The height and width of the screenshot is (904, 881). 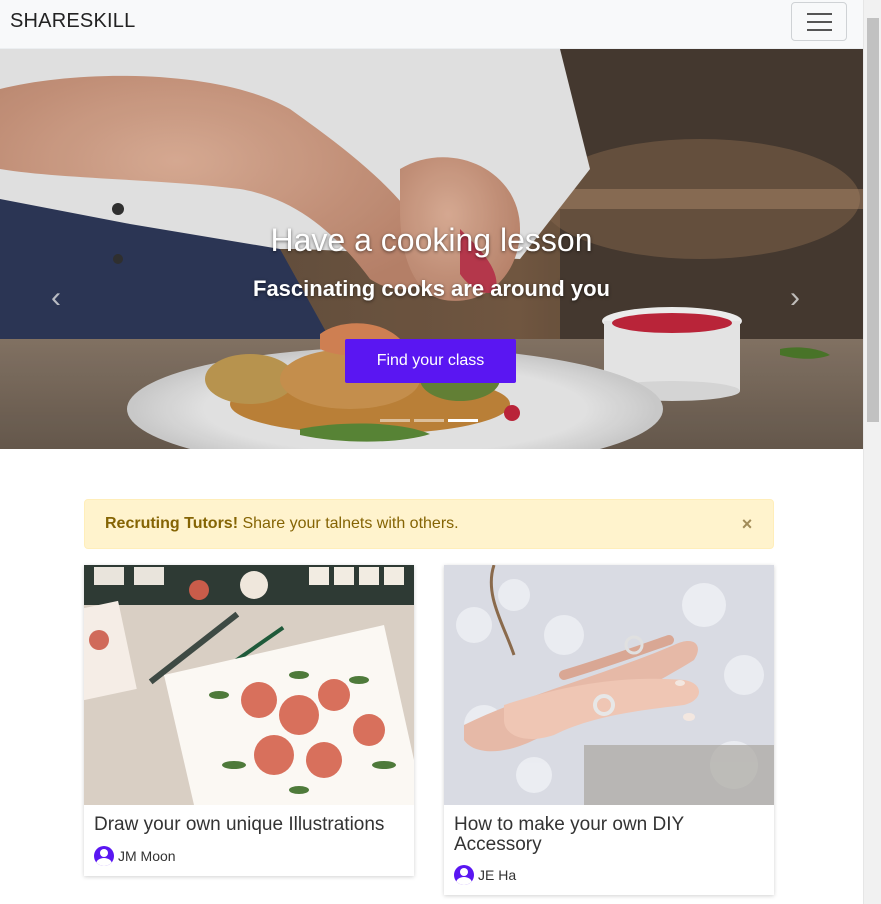 I want to click on scrollbar-thumb, so click(x=873, y=220).